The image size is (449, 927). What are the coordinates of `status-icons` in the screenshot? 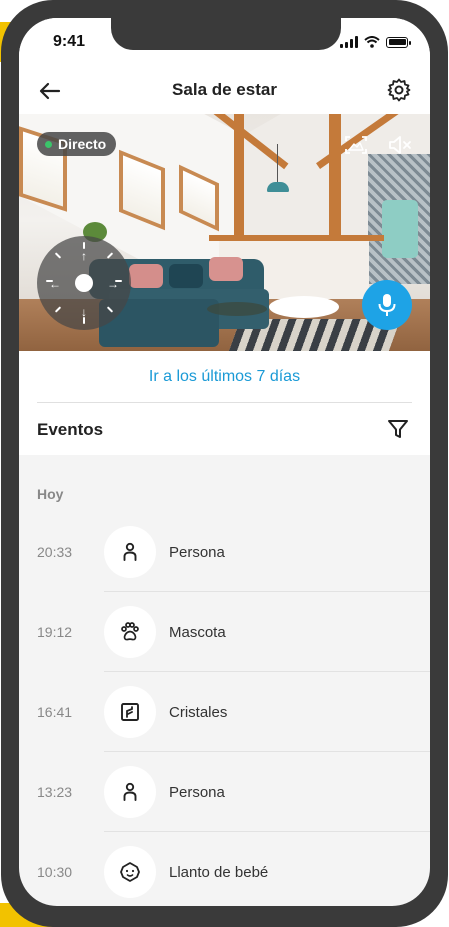 It's located at (375, 42).